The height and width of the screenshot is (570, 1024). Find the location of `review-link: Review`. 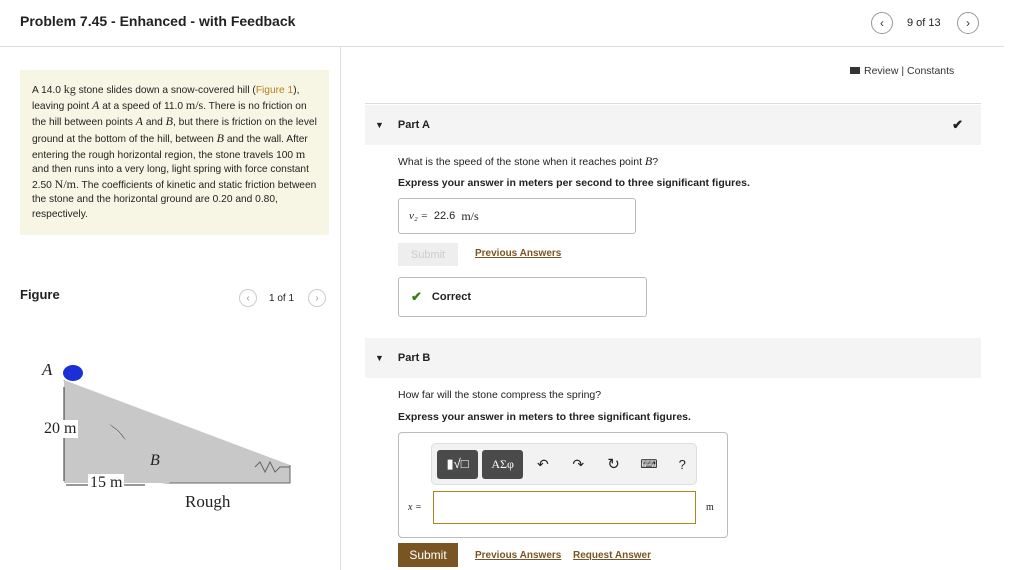

review-link: Review is located at coordinates (881, 71).